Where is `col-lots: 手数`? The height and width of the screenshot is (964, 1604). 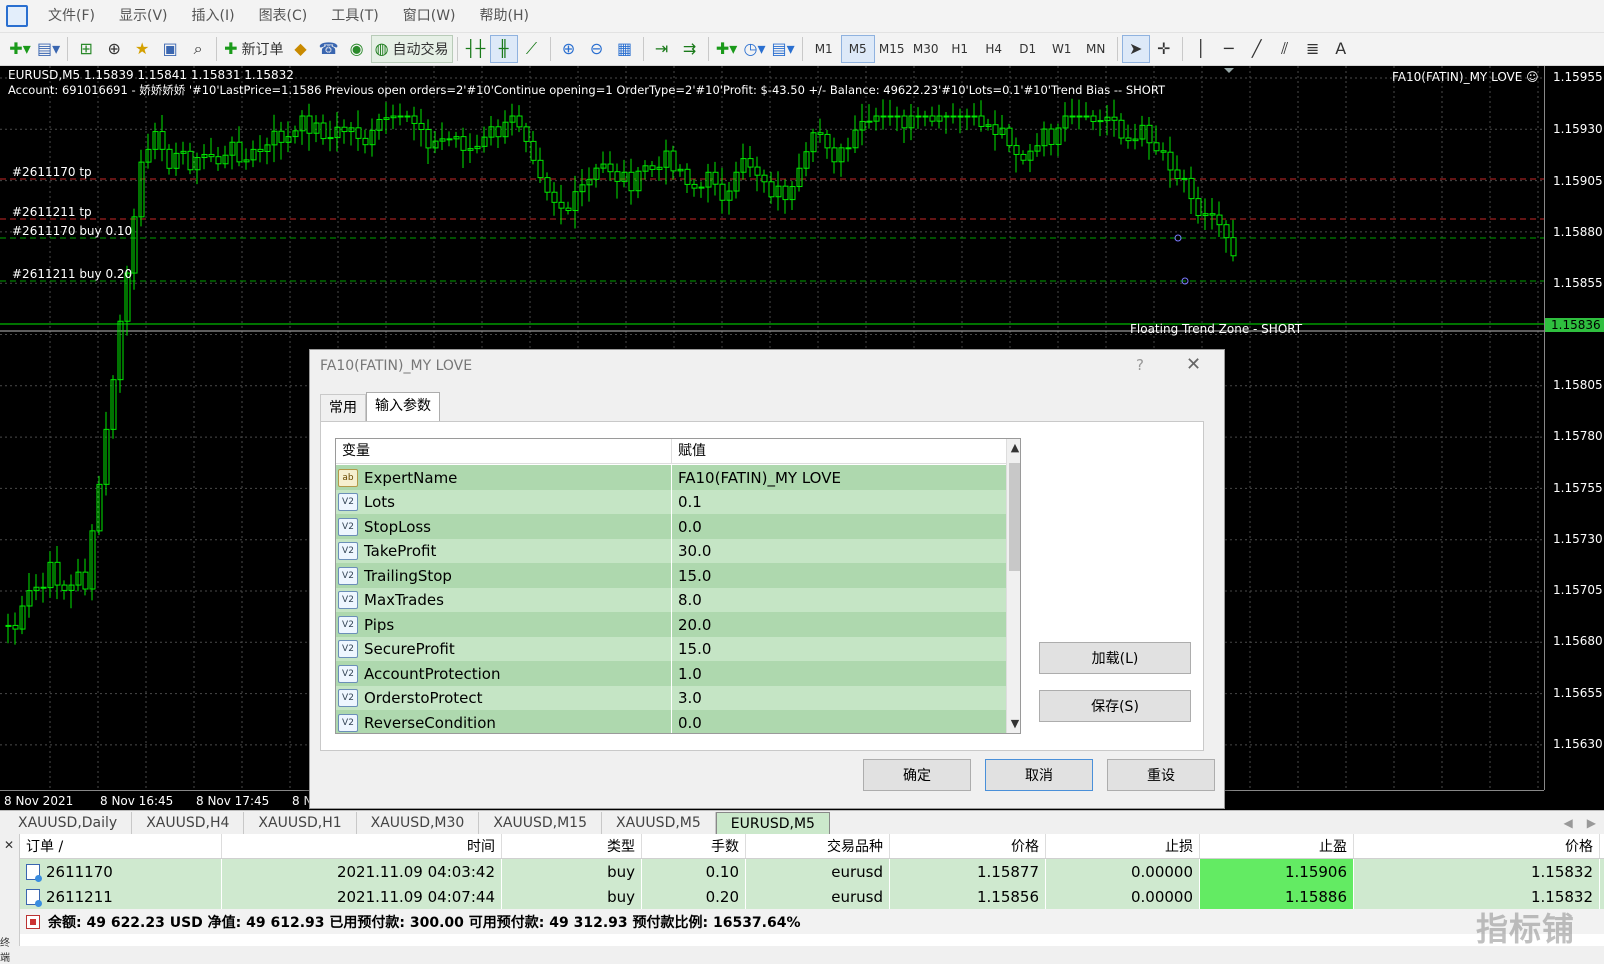
col-lots: 手数 is located at coordinates (694, 846).